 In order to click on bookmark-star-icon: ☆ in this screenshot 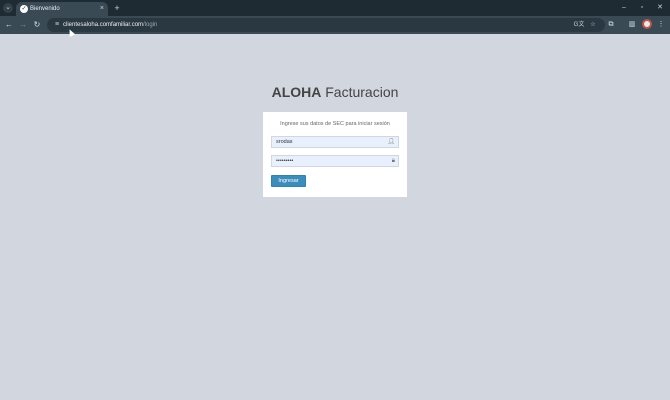, I will do `click(593, 25)`.